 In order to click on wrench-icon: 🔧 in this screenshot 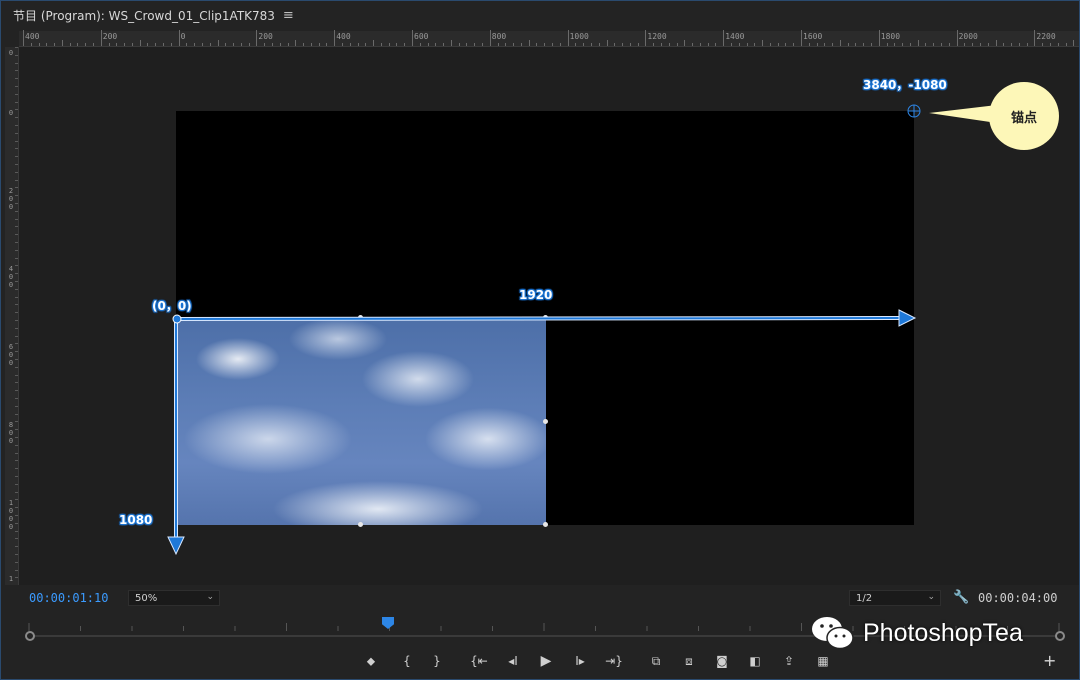, I will do `click(961, 597)`.